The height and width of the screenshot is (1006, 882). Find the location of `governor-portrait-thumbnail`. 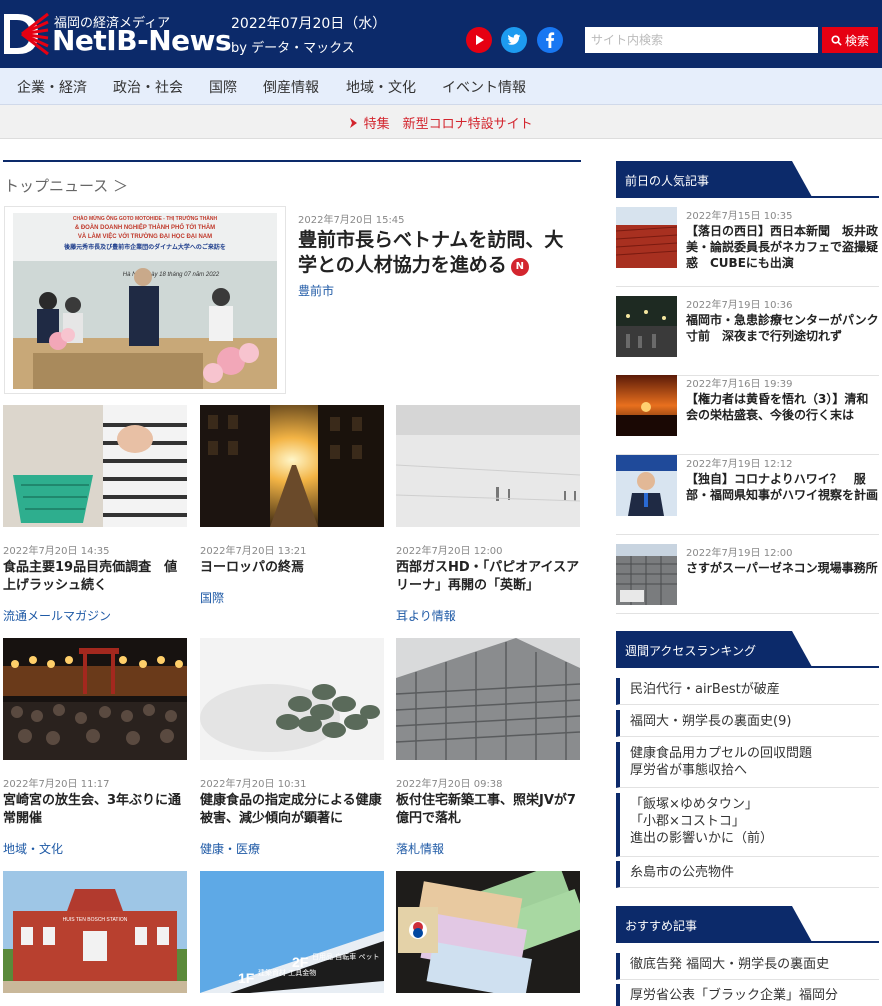

governor-portrait-thumbnail is located at coordinates (646, 485).